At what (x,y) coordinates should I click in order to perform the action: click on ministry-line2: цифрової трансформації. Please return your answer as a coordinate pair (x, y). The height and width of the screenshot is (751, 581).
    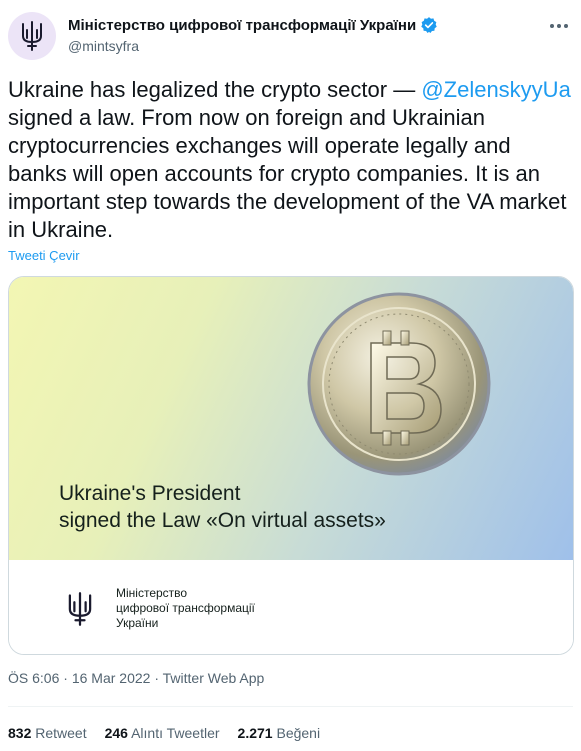
    Looking at the image, I should click on (185, 608).